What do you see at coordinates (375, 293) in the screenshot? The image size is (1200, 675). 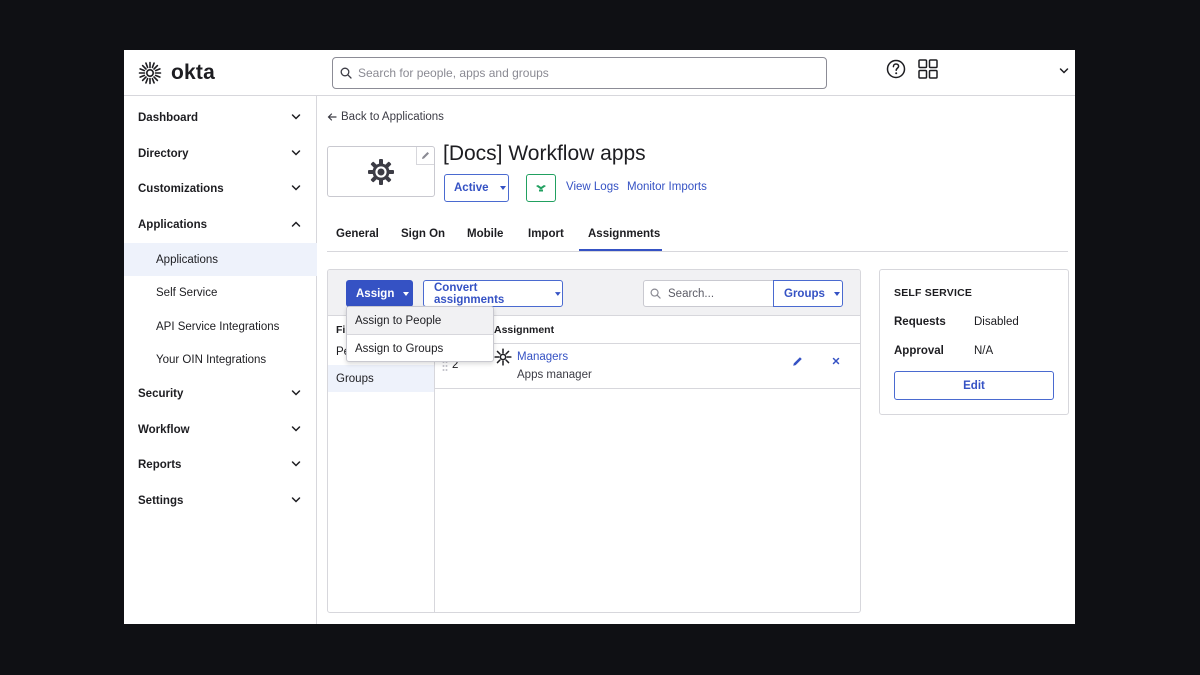 I see `assign-button-label: Assign` at bounding box center [375, 293].